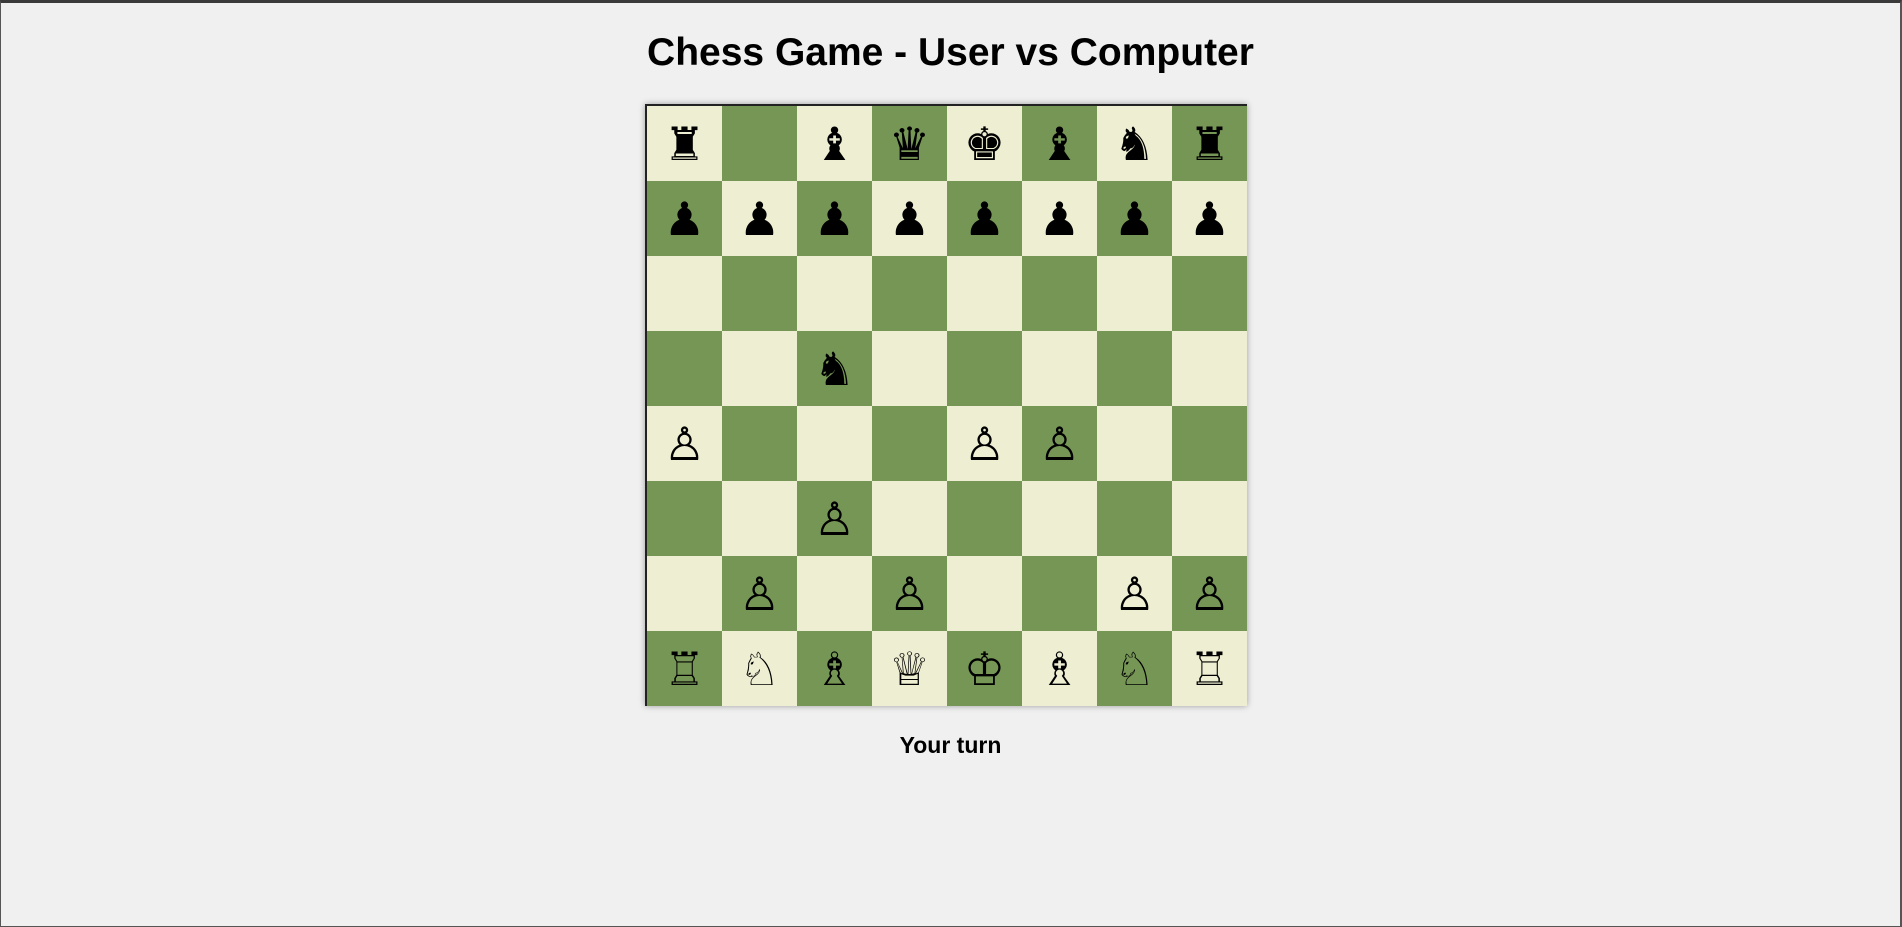  I want to click on square-h5, so click(1209, 368).